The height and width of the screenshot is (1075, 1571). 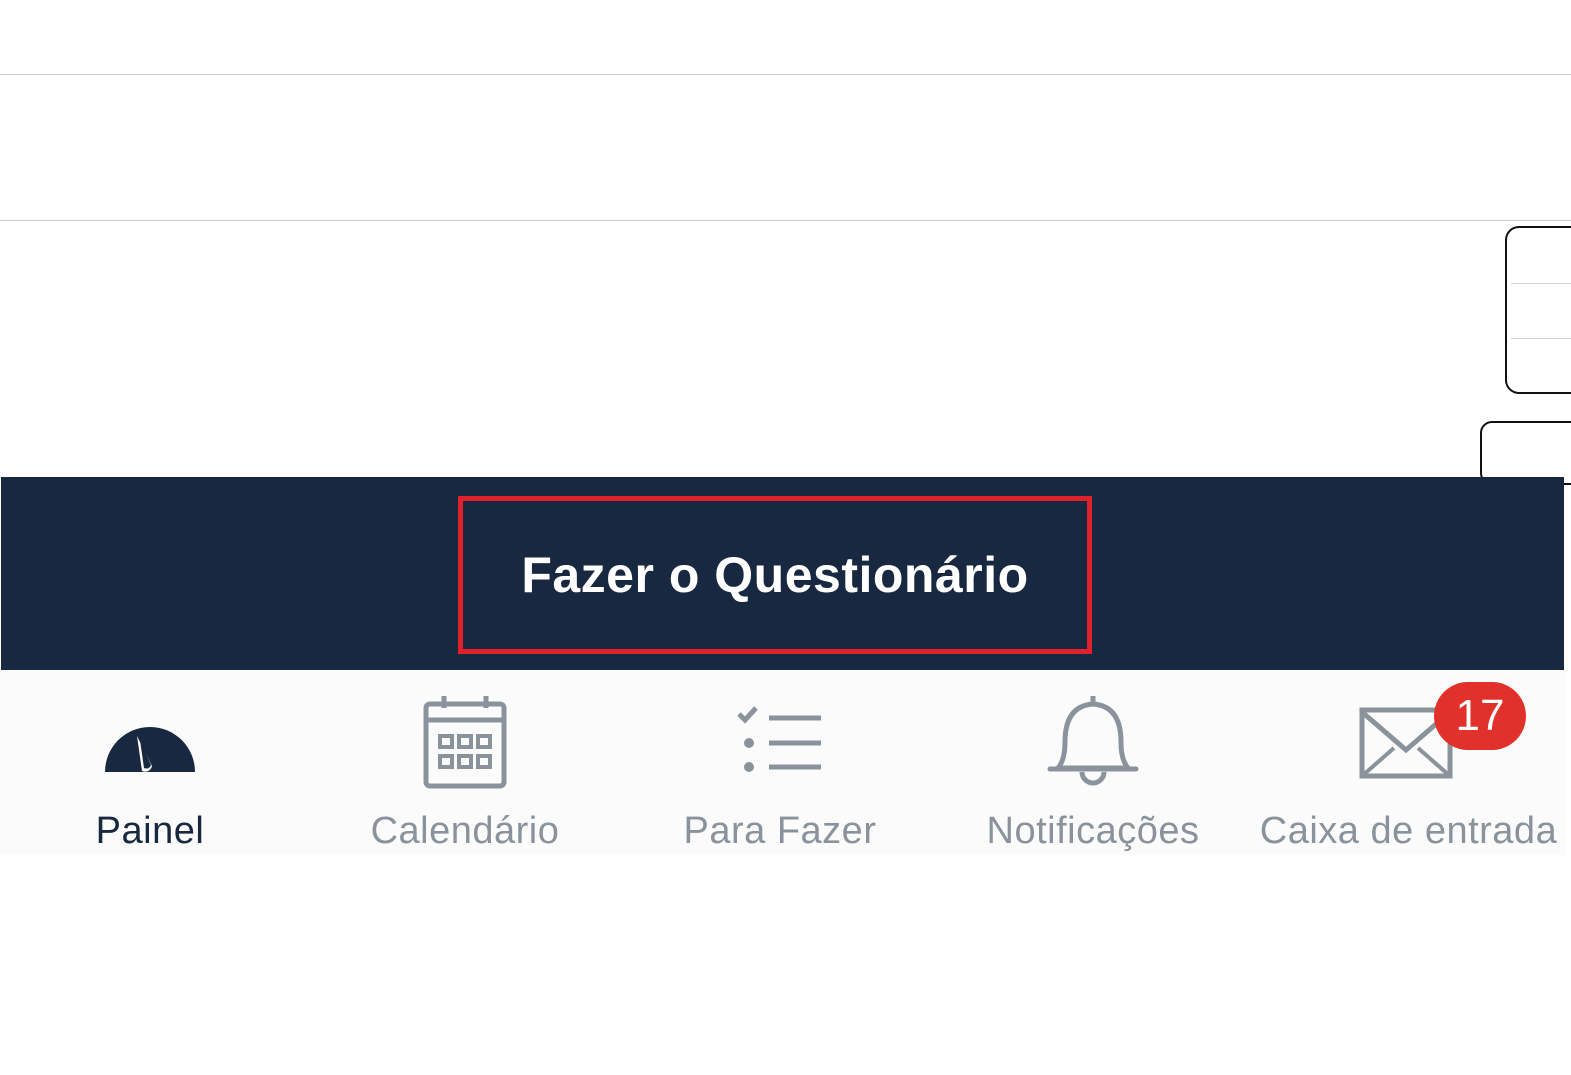 I want to click on tab-label: Para Fazer, so click(x=780, y=831).